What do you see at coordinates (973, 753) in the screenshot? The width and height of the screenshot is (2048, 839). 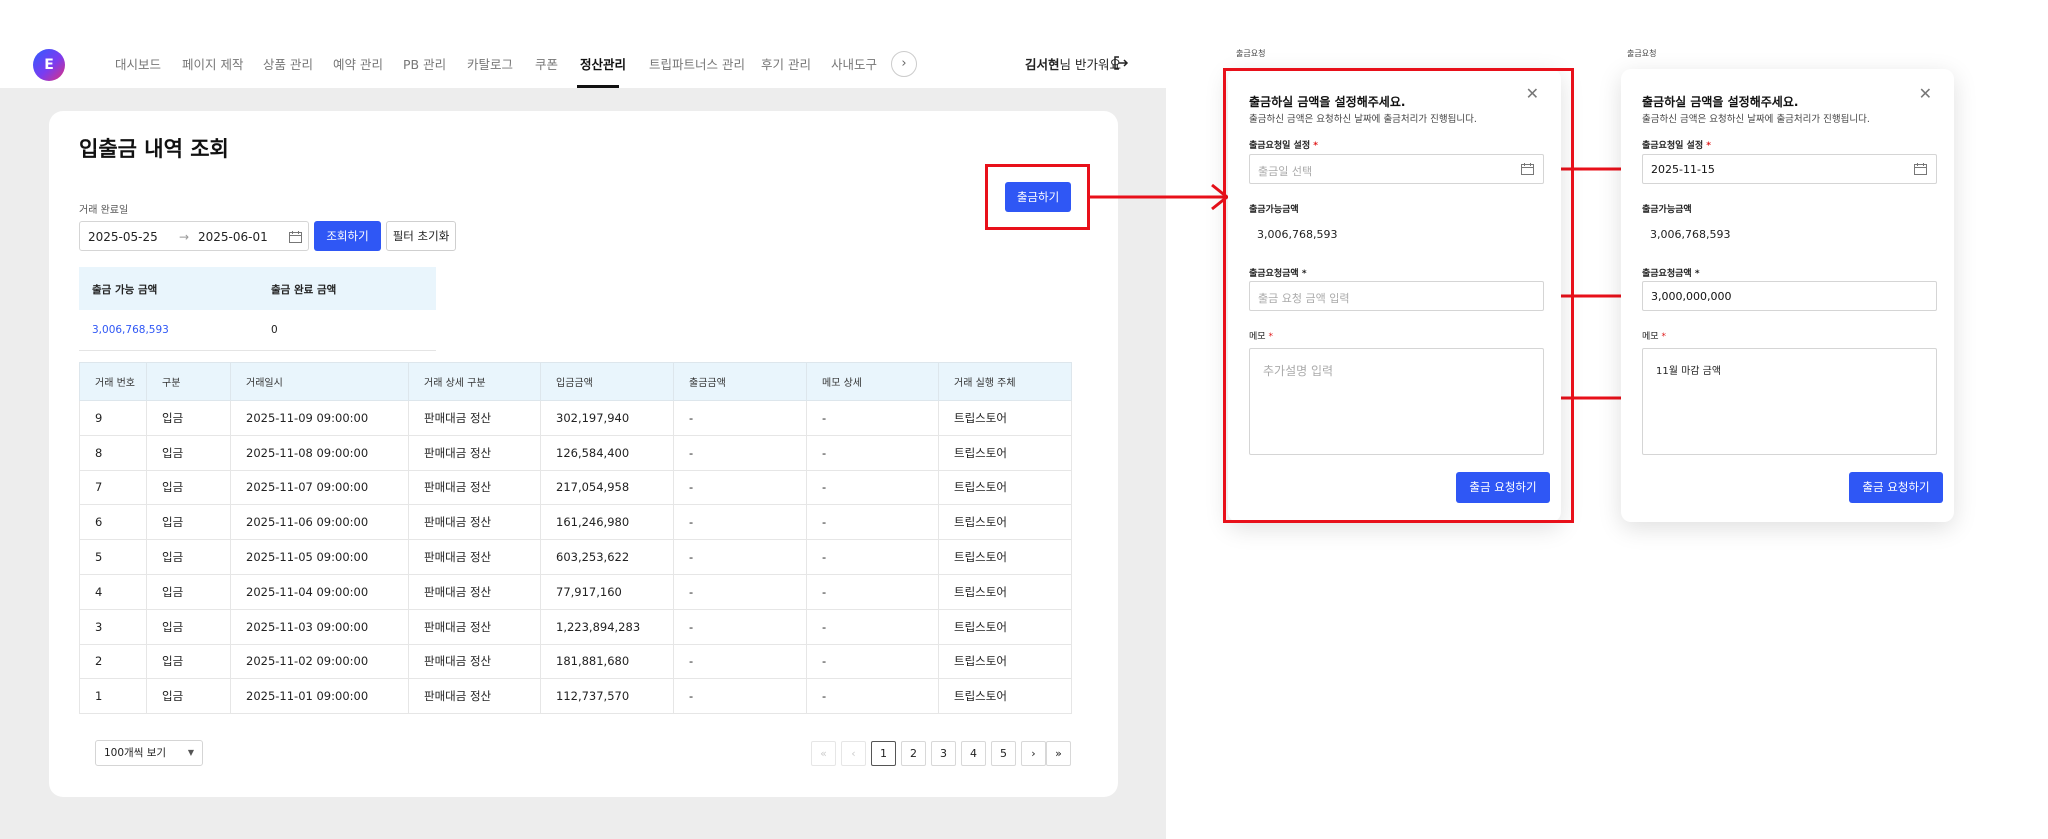 I see `page-button-4: 4` at bounding box center [973, 753].